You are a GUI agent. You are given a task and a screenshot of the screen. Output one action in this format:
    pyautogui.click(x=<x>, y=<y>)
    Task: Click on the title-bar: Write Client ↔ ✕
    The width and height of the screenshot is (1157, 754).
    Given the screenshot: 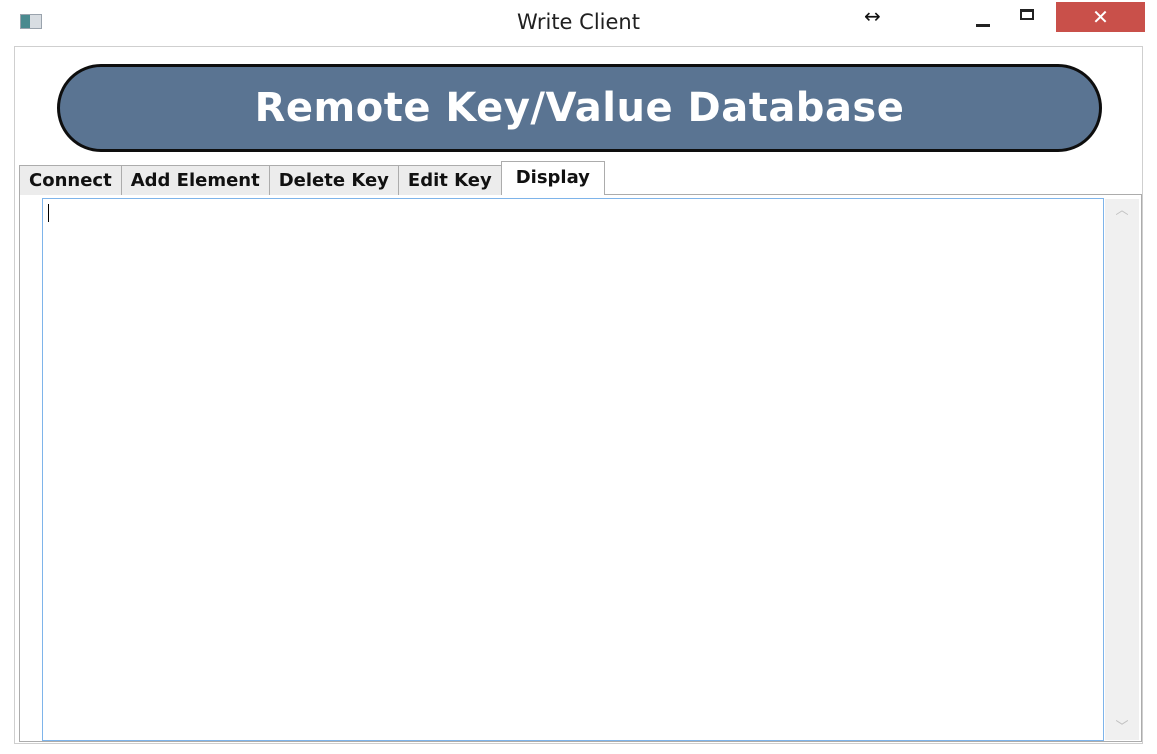 What is the action you would take?
    pyautogui.click(x=578, y=23)
    